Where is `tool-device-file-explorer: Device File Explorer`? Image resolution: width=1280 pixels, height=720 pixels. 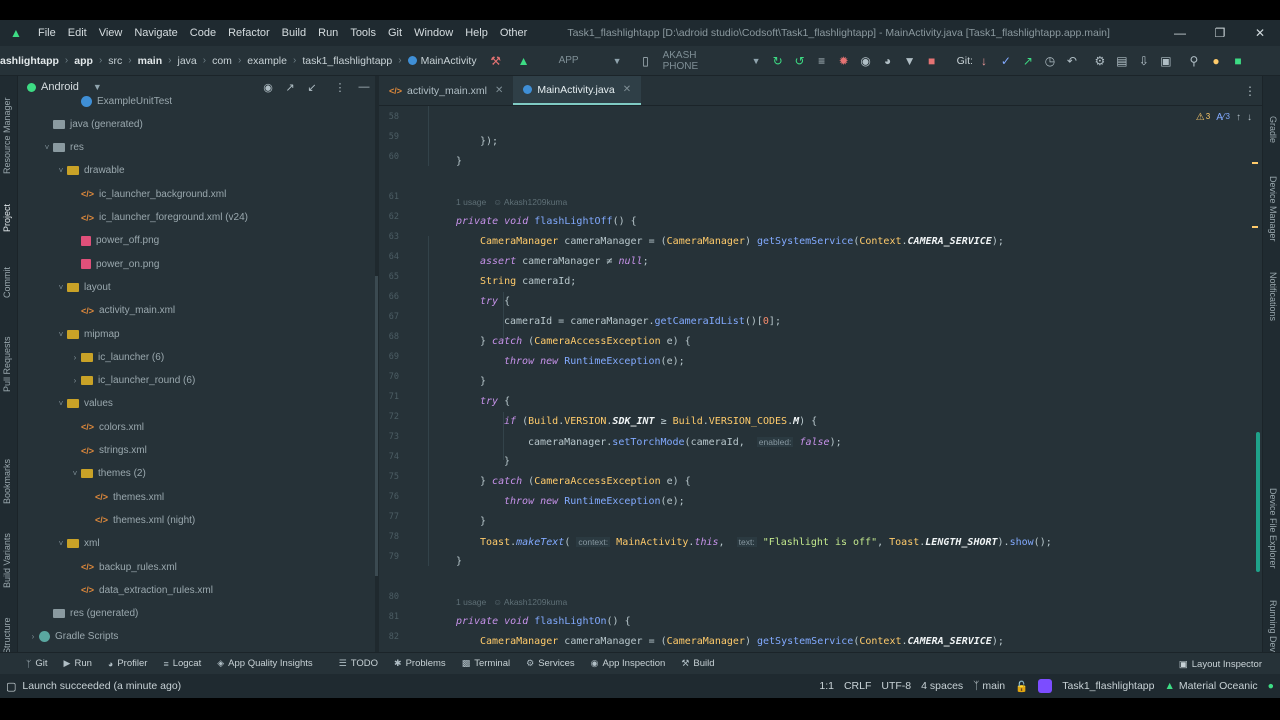
tool-device-file-explorer: Device File Explorer is located at coordinates (1273, 528).